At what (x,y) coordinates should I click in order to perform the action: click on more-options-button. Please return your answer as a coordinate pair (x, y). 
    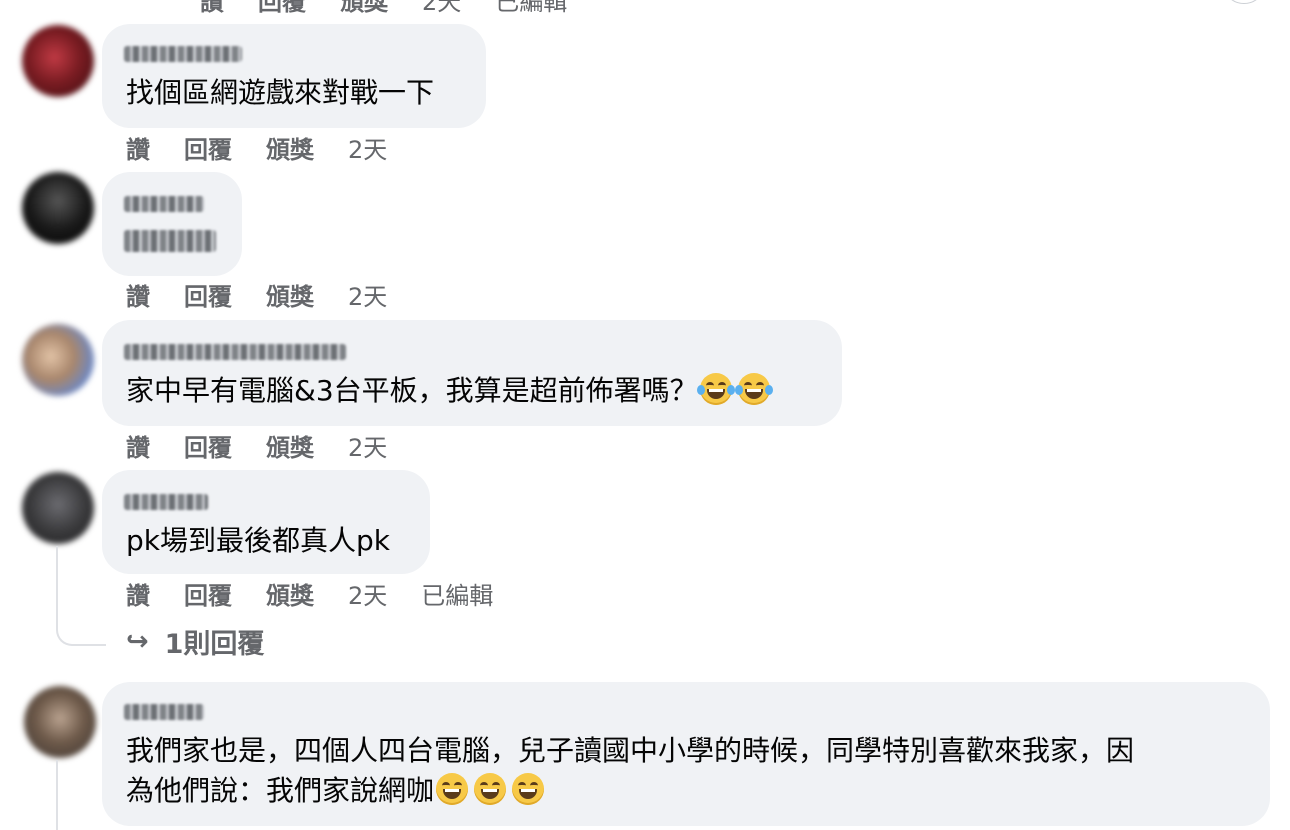
    Looking at the image, I should click on (1244, 2).